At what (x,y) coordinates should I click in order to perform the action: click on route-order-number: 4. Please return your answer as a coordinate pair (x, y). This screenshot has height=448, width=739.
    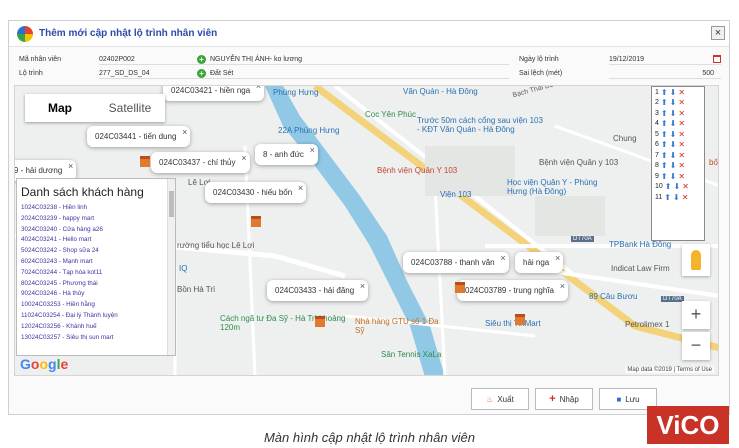
    Looking at the image, I should click on (657, 124).